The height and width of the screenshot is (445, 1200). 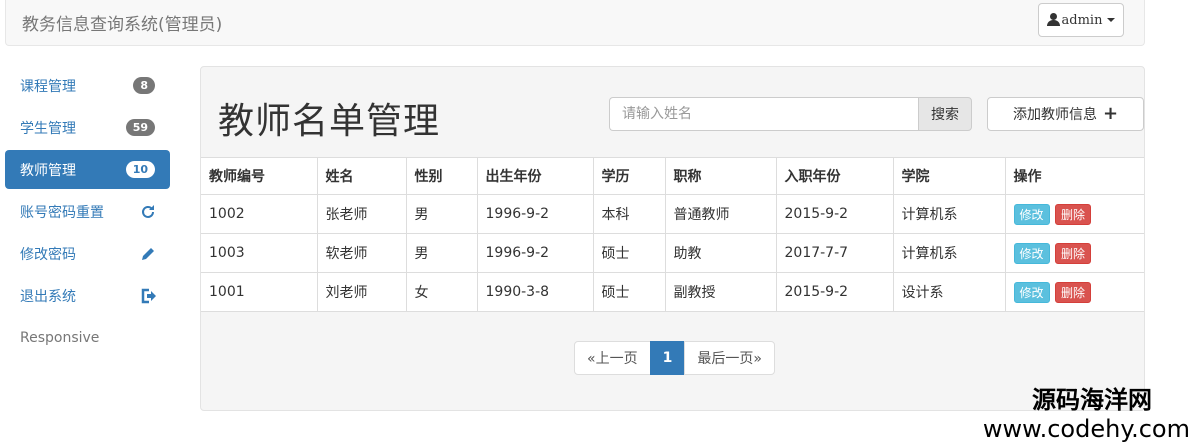 What do you see at coordinates (1086, 429) in the screenshot?
I see `watermark-url: www.codehy.com` at bounding box center [1086, 429].